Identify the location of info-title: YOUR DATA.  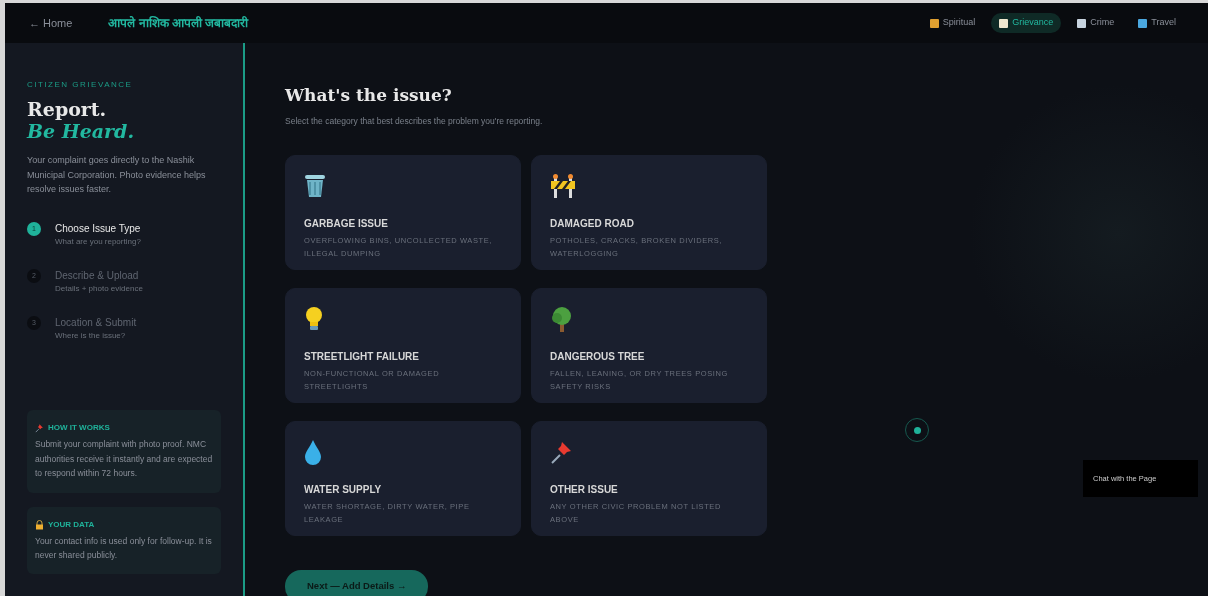
(71, 524).